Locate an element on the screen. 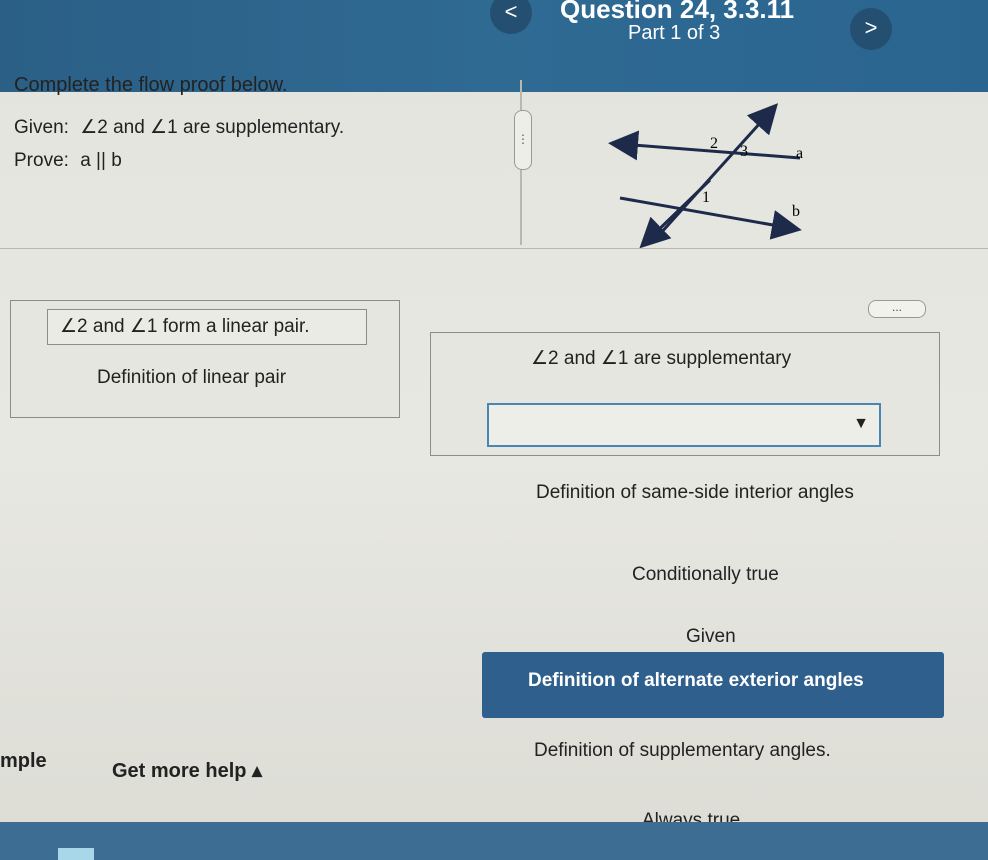 This screenshot has height=860, width=988. option-same-side-interior: Definition of same-side interior angles is located at coordinates (695, 493).